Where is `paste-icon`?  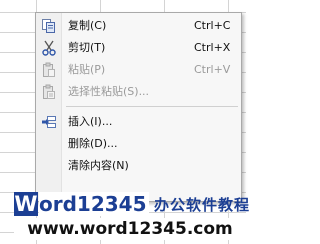
paste-icon is located at coordinates (49, 70).